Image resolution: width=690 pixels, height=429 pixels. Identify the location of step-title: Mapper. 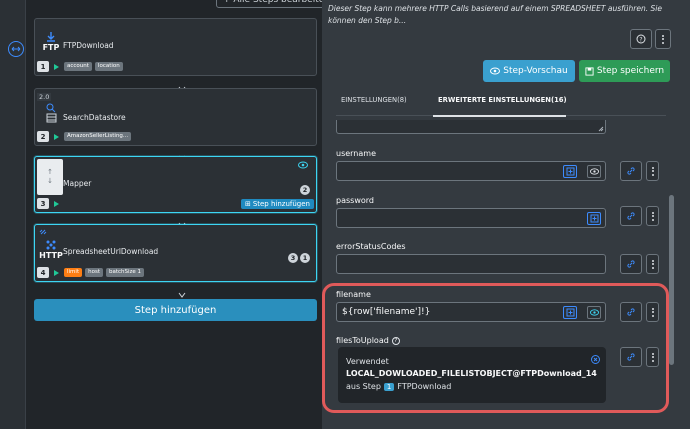
(77, 183).